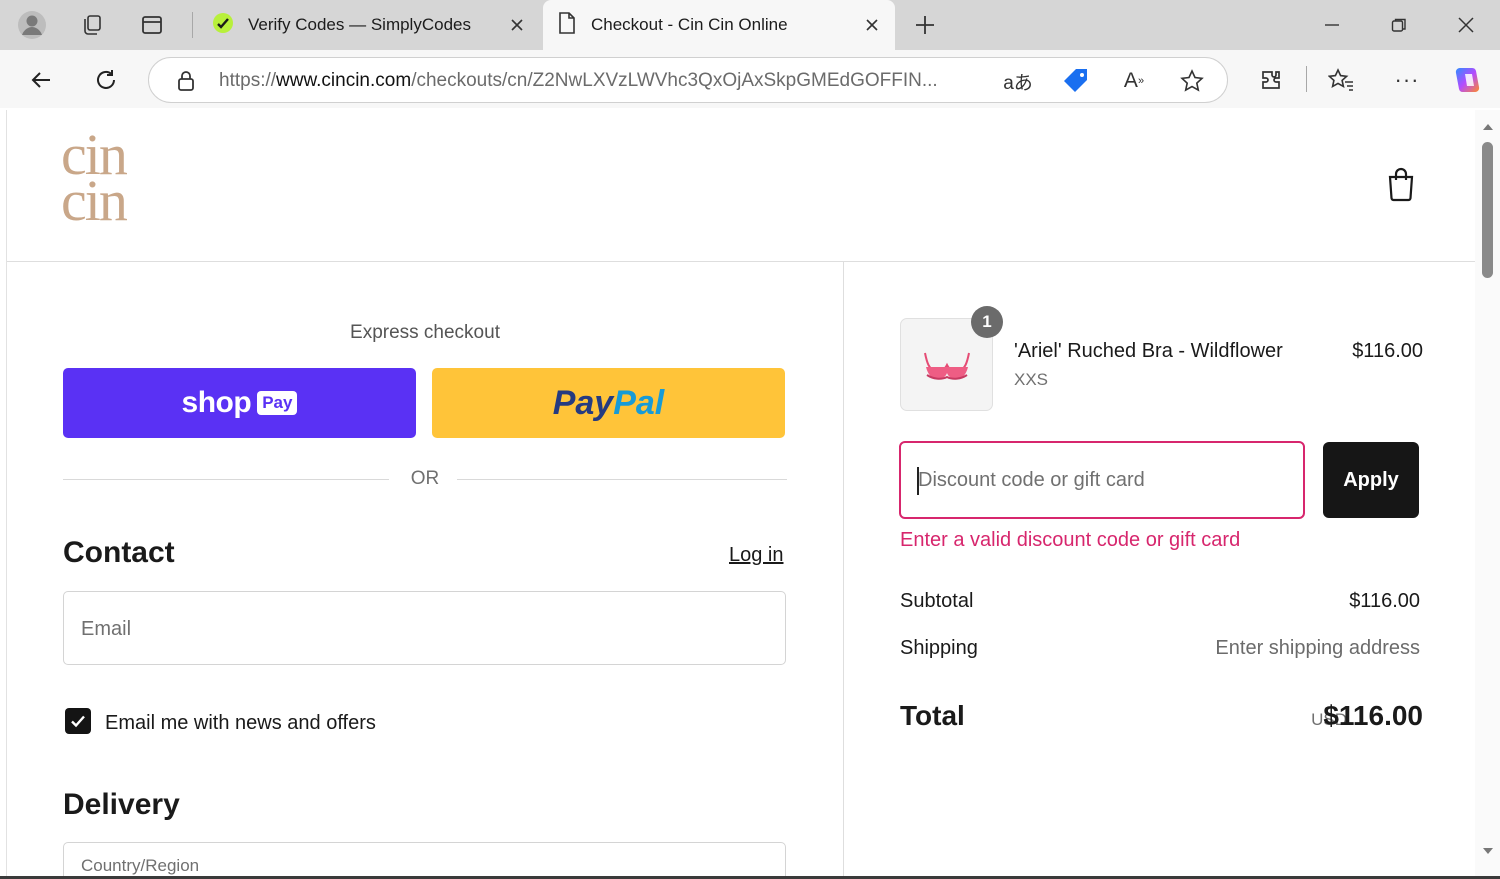 This screenshot has width=1500, height=879. What do you see at coordinates (1487, 493) in the screenshot?
I see `page-scrollbar` at bounding box center [1487, 493].